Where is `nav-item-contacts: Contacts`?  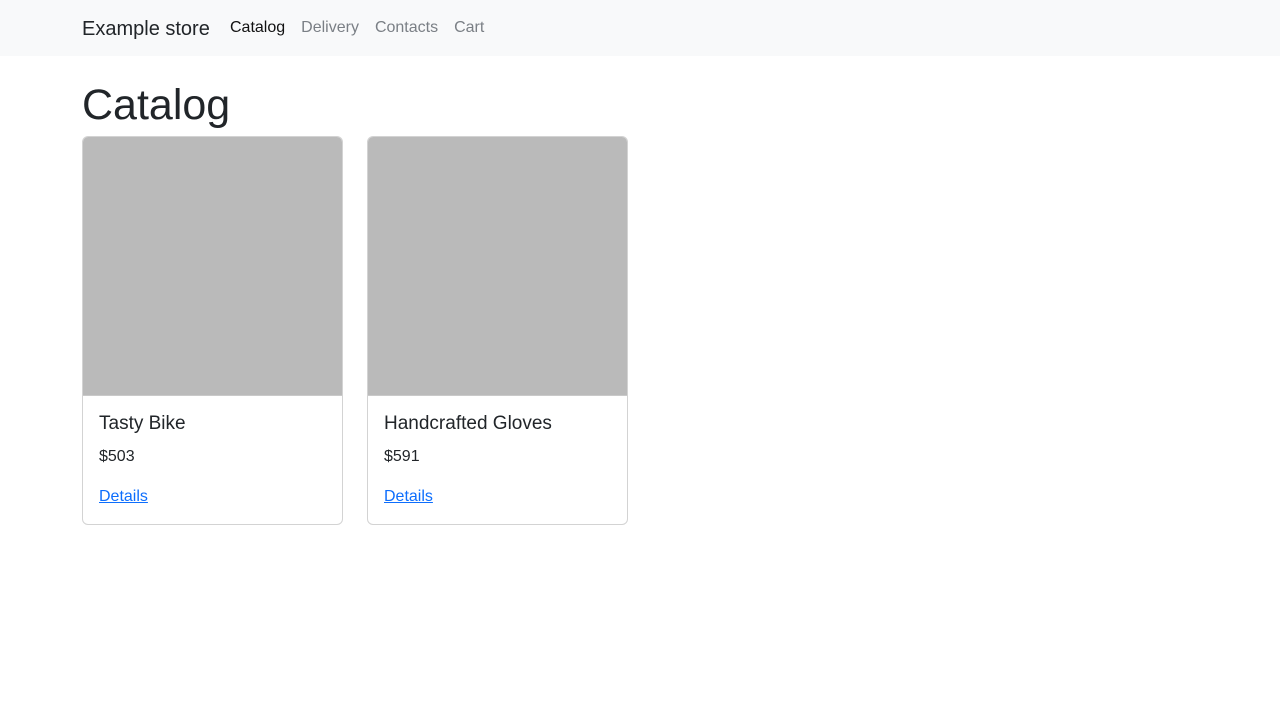 nav-item-contacts: Contacts is located at coordinates (406, 28).